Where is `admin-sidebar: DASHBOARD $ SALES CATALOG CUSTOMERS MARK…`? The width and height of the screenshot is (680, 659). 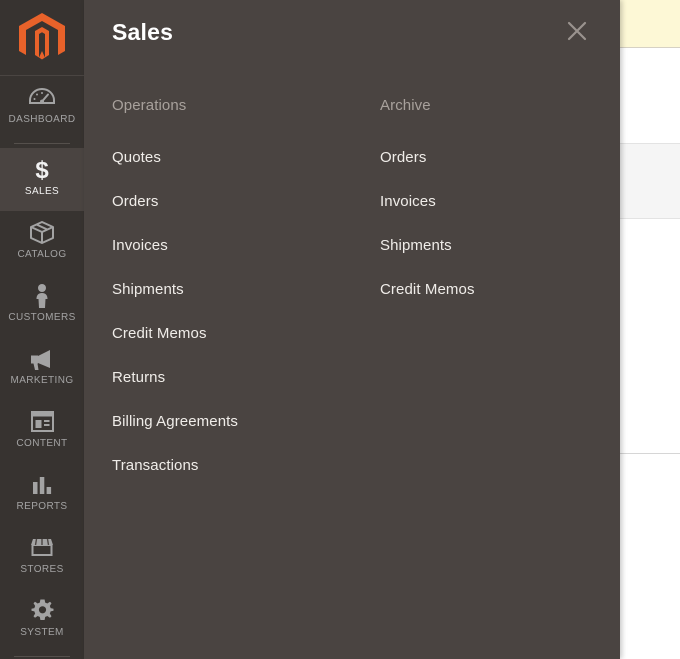 admin-sidebar: DASHBOARD $ SALES CATALOG CUSTOMERS MARK… is located at coordinates (42, 329).